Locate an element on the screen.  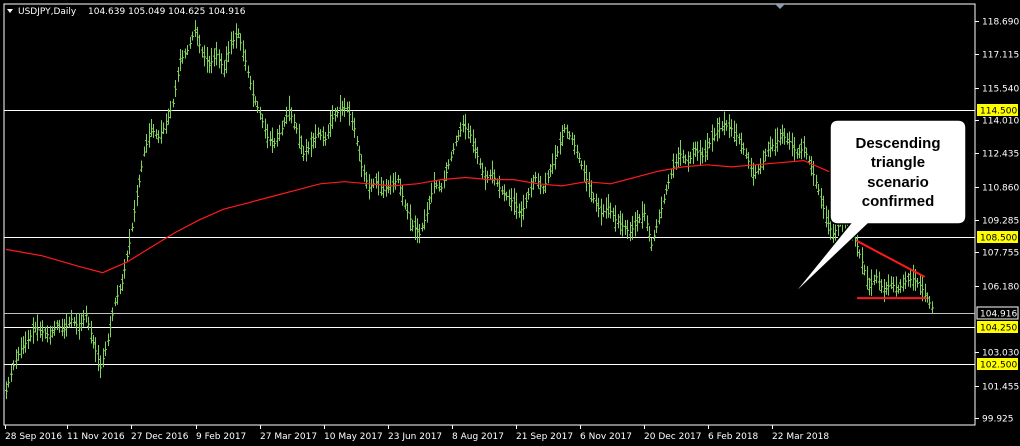
time-tick-label: 6 Feb 2018 is located at coordinates (733, 437).